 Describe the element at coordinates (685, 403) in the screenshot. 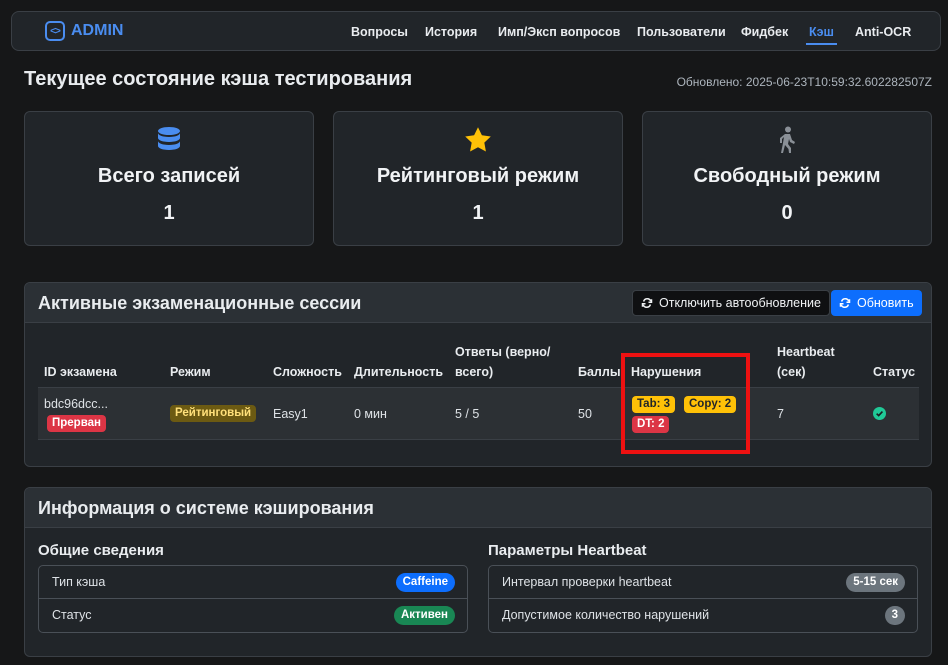

I see `violations-highlight-box` at that location.